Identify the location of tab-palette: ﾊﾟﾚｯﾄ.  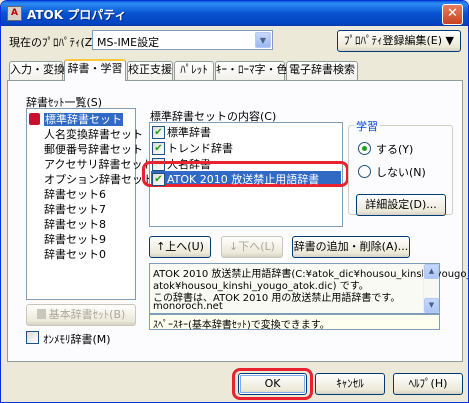
(194, 70).